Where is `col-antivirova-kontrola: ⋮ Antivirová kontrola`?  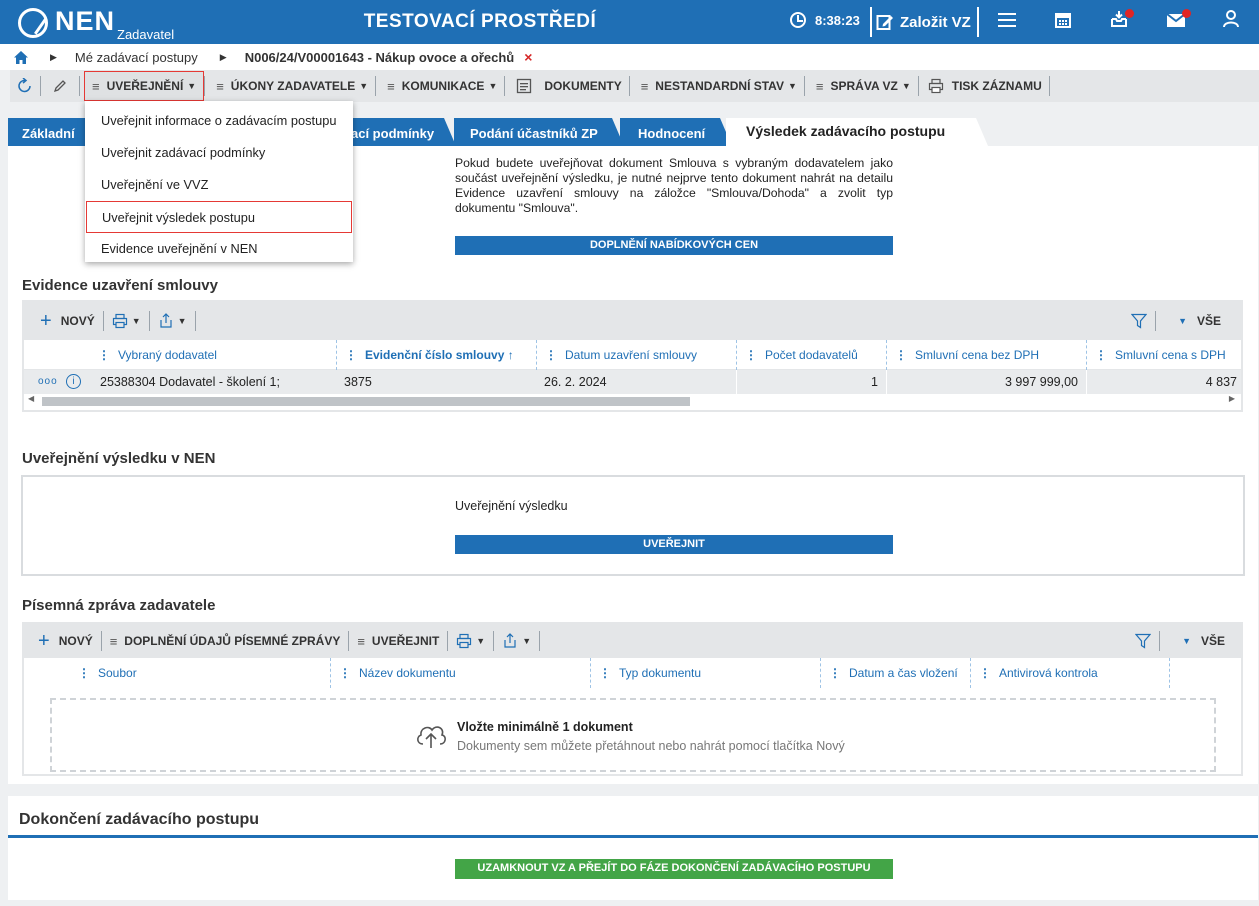 col-antivirova-kontrola: ⋮ Antivirová kontrola is located at coordinates (1070, 673).